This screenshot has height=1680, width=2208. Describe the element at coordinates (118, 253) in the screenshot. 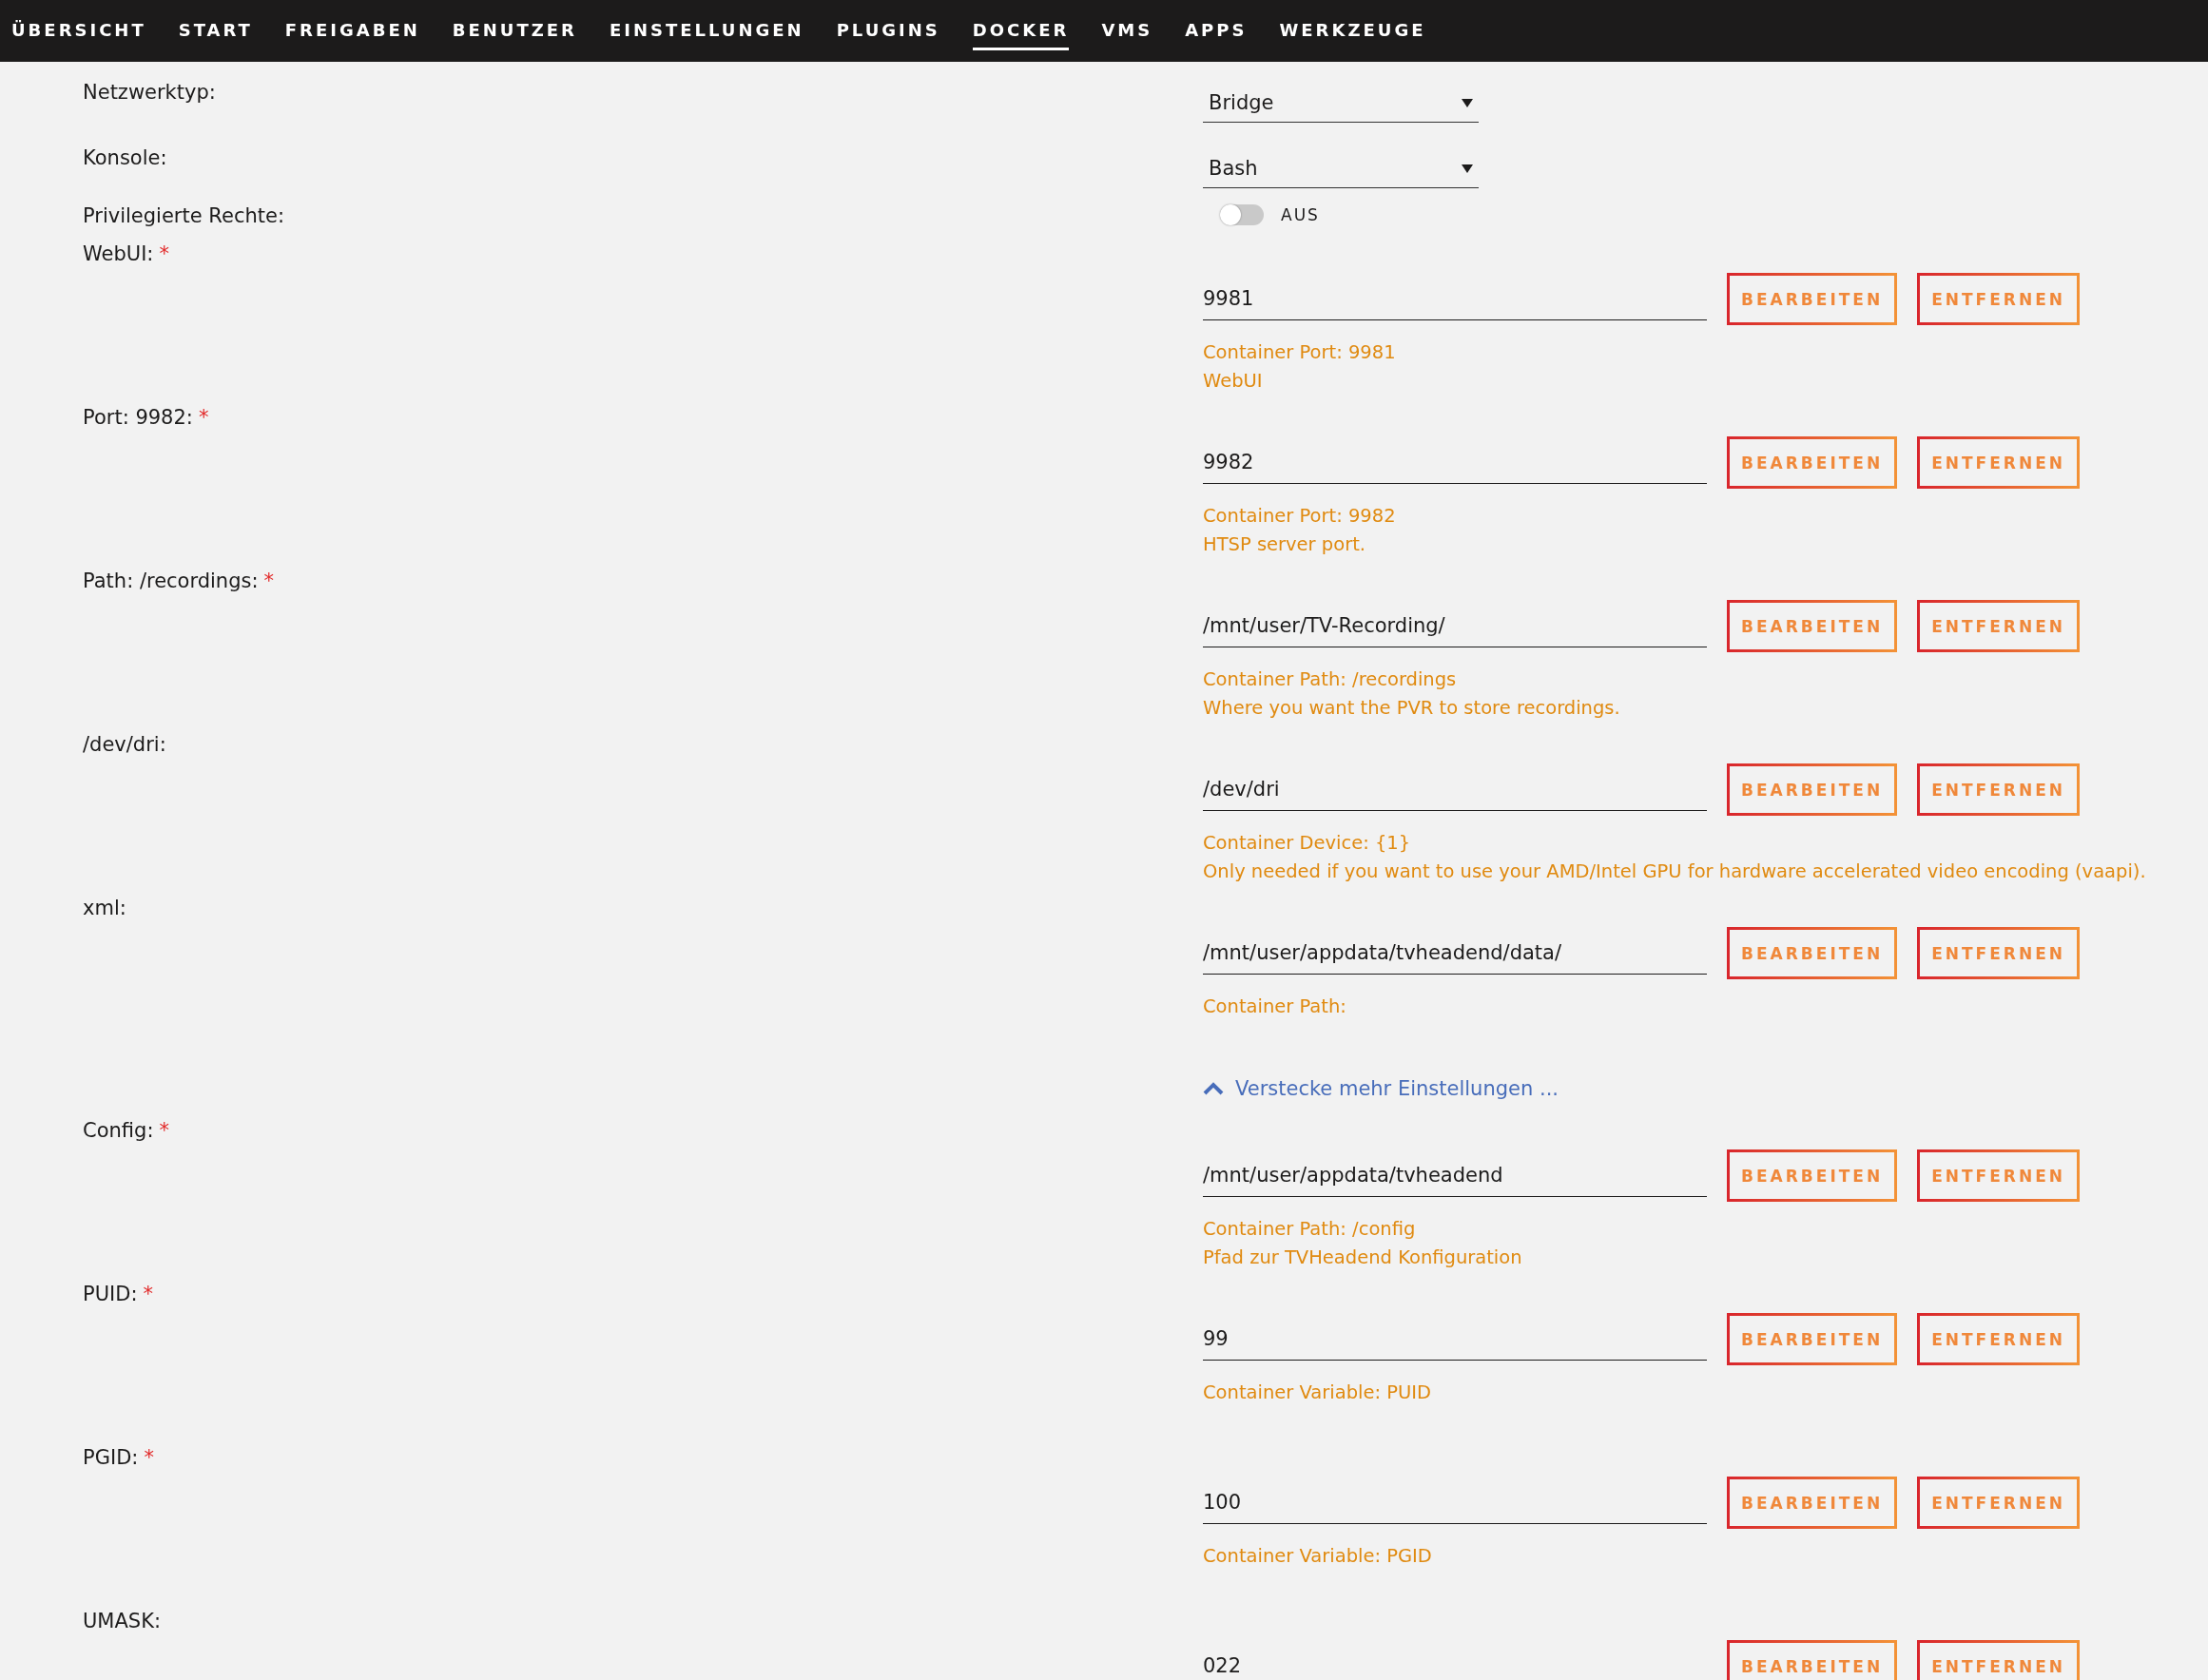

I see `field-label: WebUI:` at that location.